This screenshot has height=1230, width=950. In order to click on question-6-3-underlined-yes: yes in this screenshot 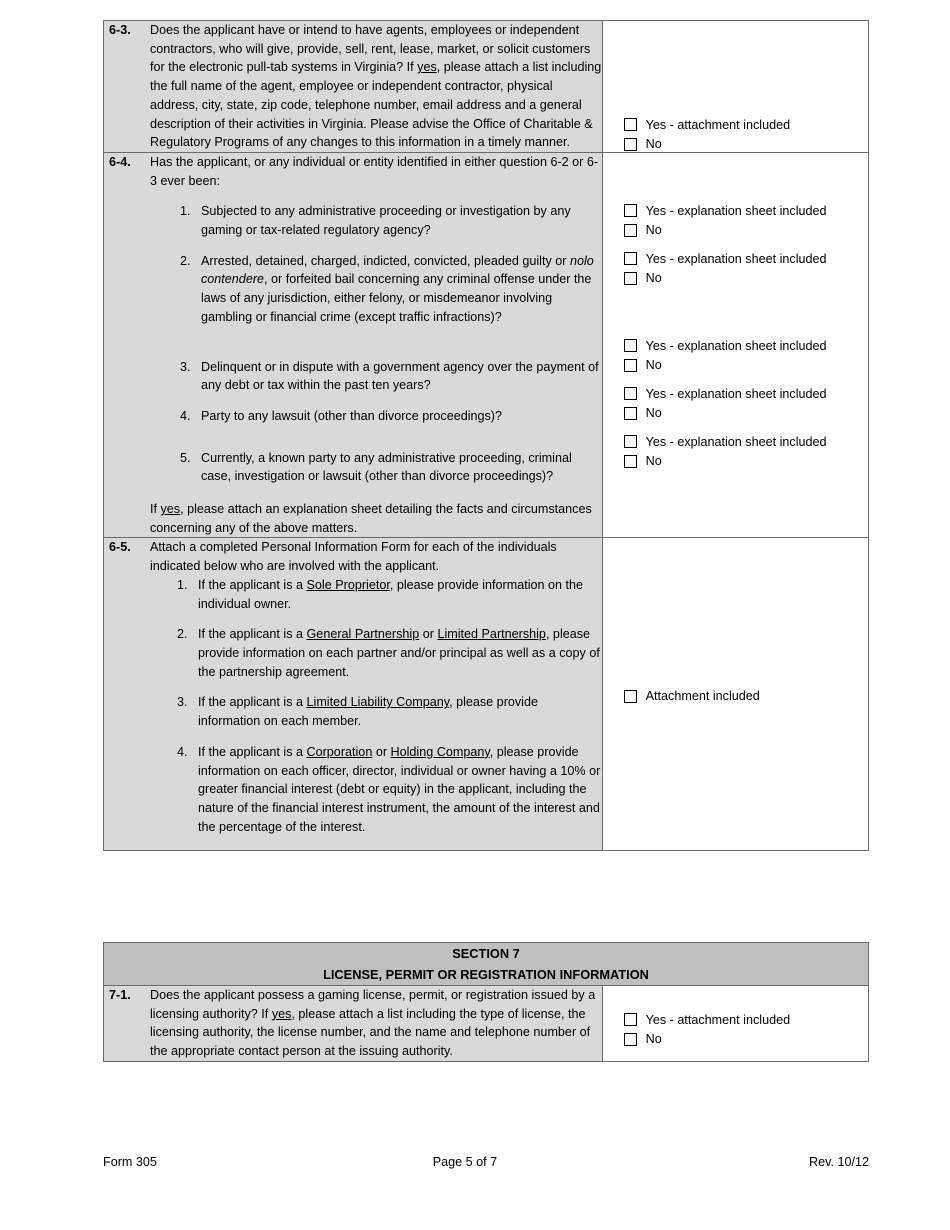, I will do `click(427, 67)`.